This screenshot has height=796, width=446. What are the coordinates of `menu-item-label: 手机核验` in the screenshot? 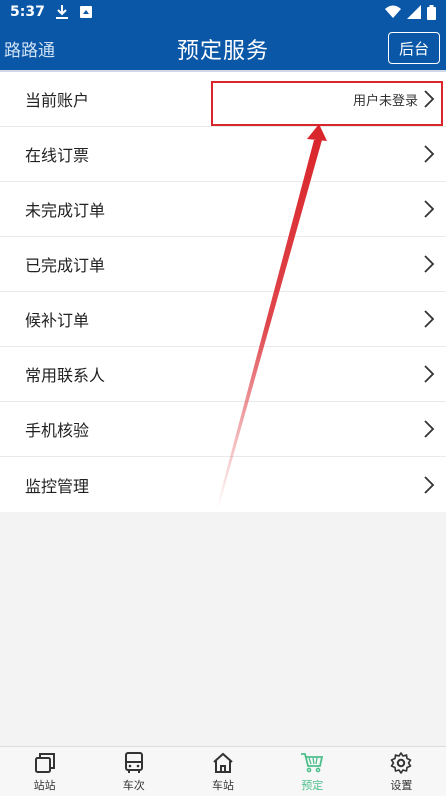 It's located at (57, 430).